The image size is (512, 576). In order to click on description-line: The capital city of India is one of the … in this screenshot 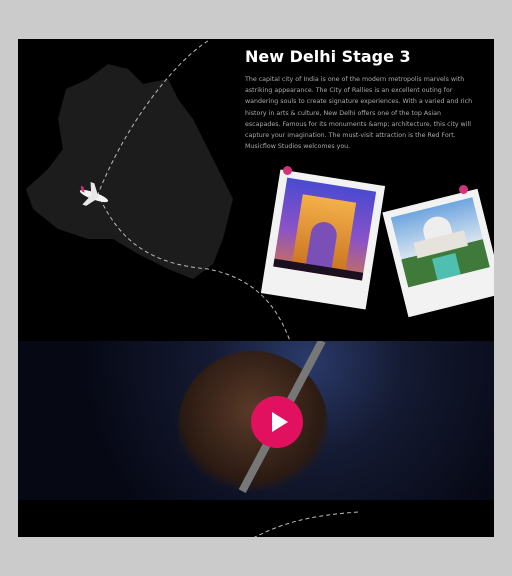, I will do `click(355, 79)`.